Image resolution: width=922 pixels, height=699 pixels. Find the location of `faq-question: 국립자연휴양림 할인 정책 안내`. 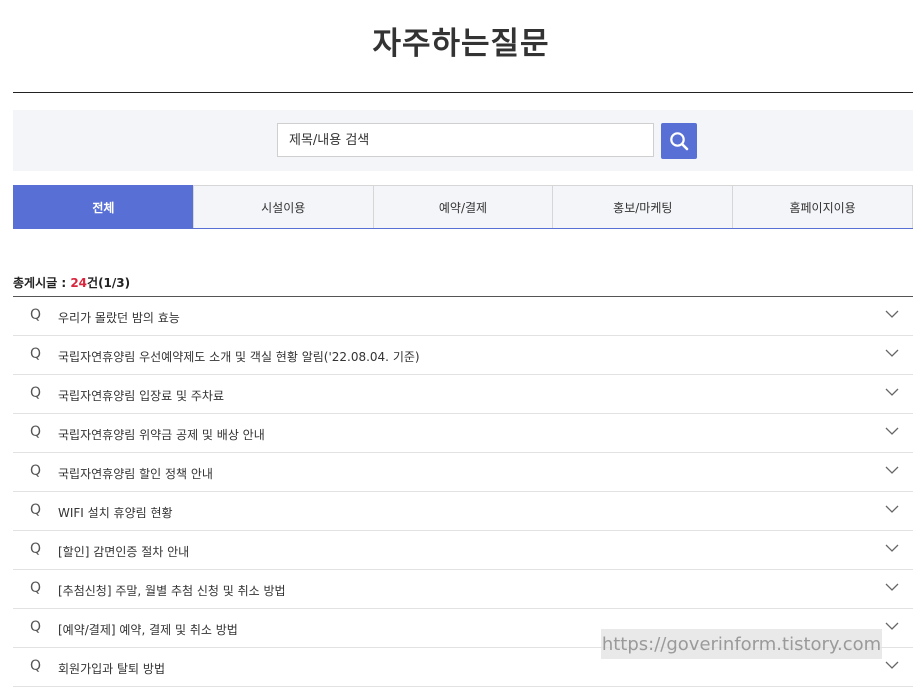

faq-question: 국립자연휴양림 할인 정책 안내 is located at coordinates (135, 474).